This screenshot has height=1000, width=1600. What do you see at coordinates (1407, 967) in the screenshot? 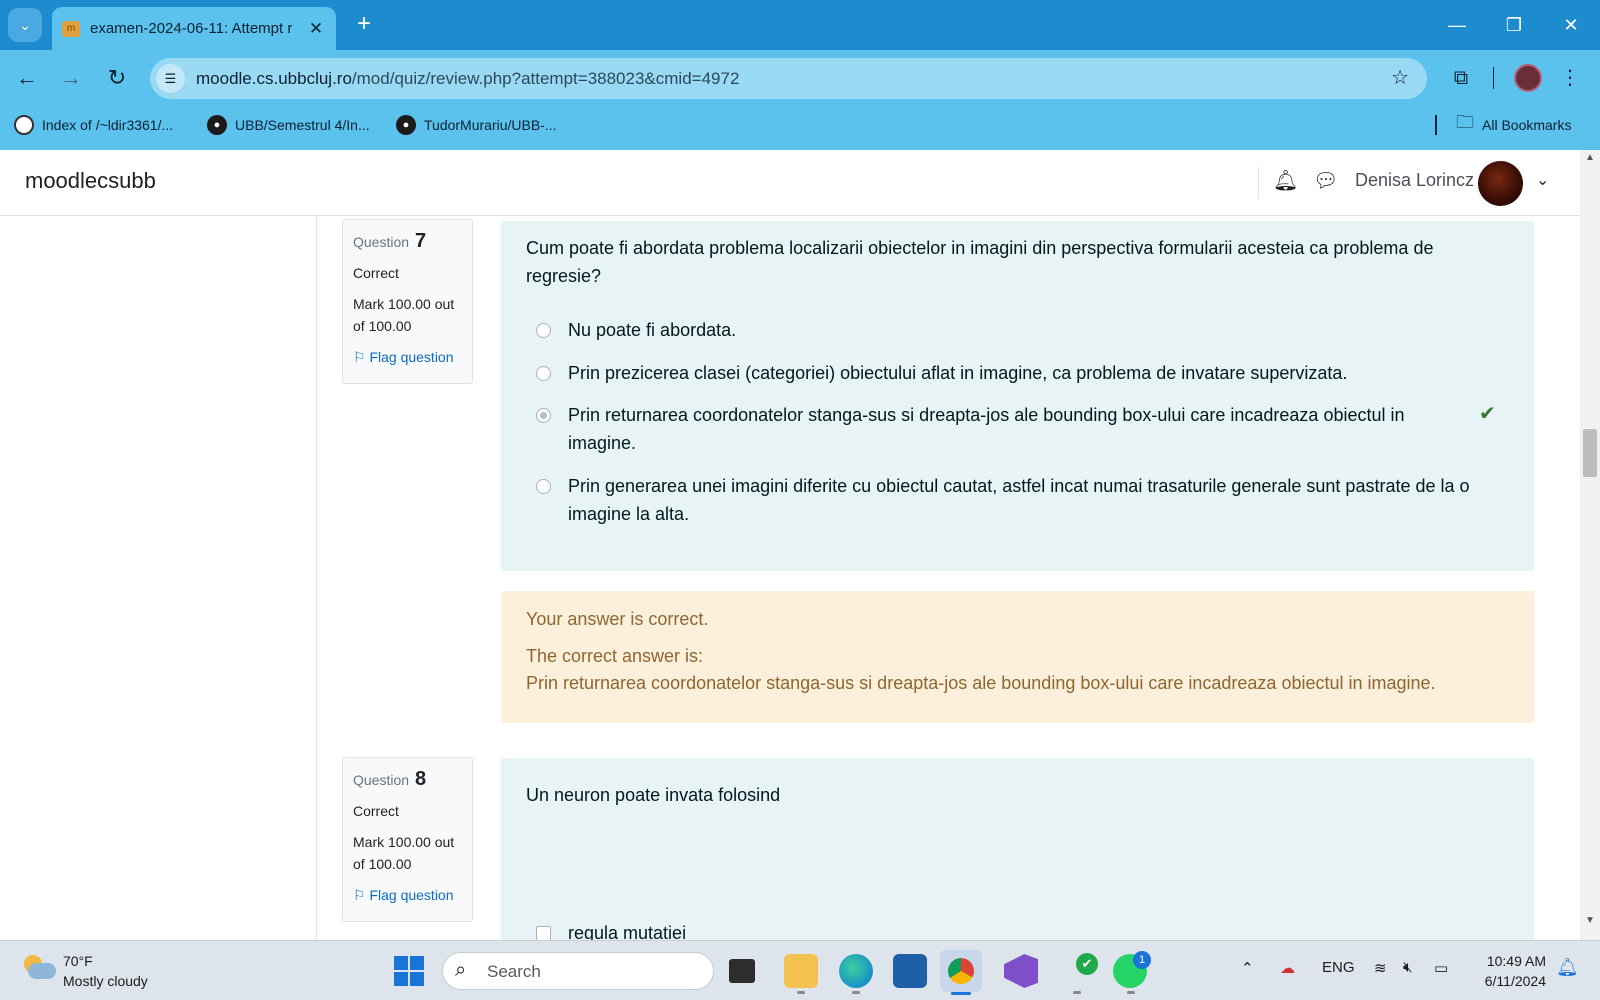
I see `speaker-muted-icon: 🔇︎` at bounding box center [1407, 967].